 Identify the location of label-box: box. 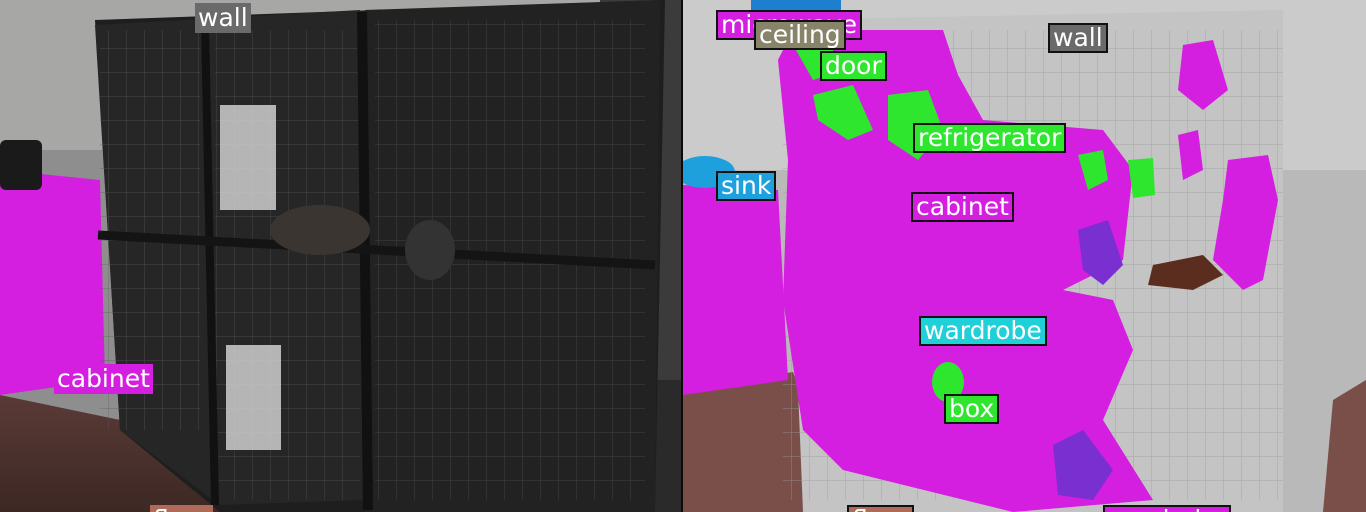
(972, 409).